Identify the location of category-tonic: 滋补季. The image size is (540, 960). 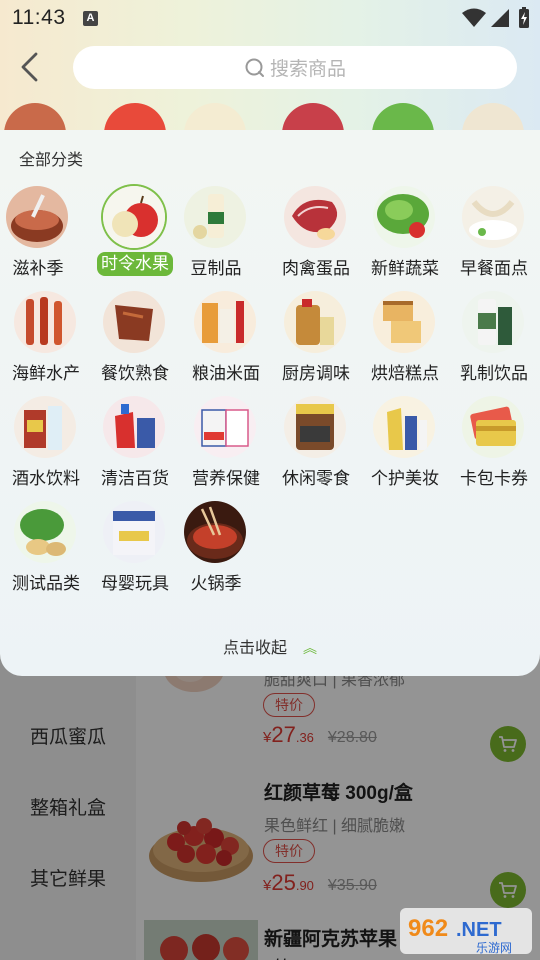
(40, 236).